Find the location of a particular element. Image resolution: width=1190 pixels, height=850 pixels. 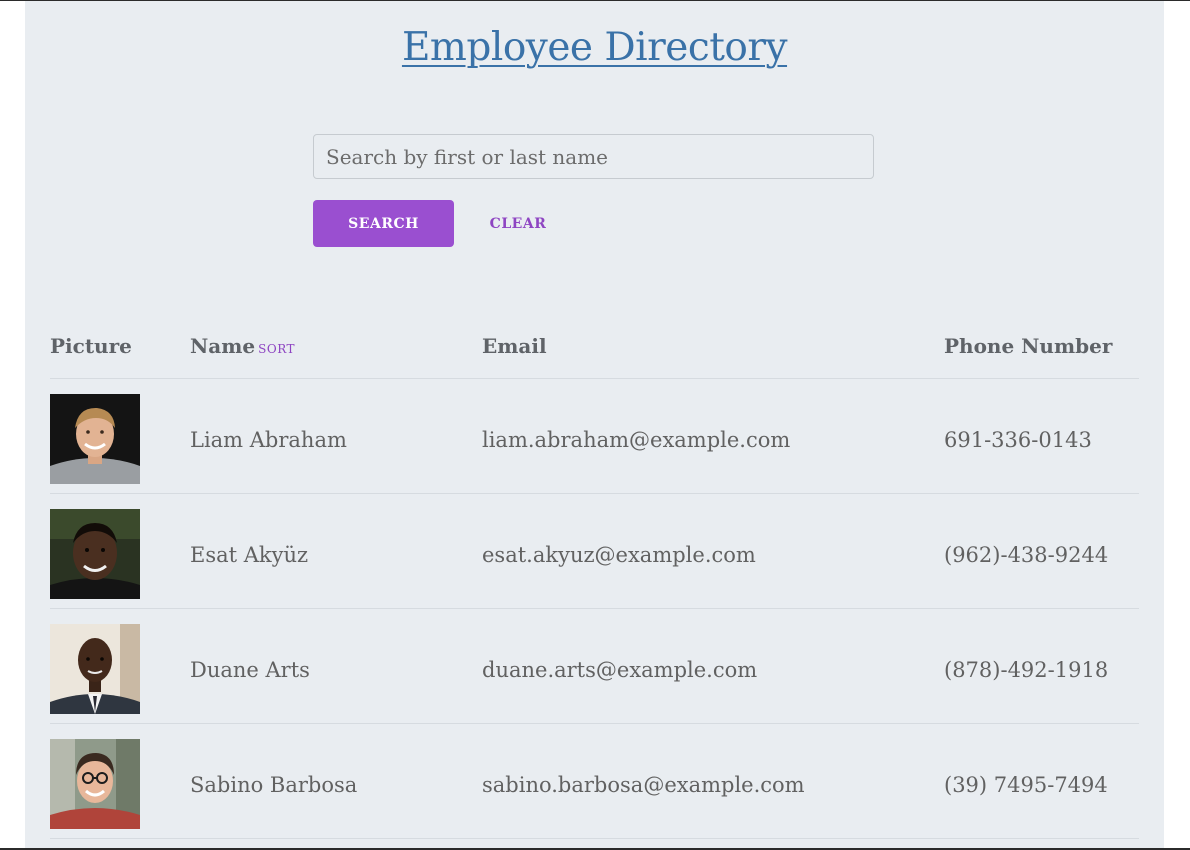

employee-email: liam.abraham@example.com is located at coordinates (636, 440).